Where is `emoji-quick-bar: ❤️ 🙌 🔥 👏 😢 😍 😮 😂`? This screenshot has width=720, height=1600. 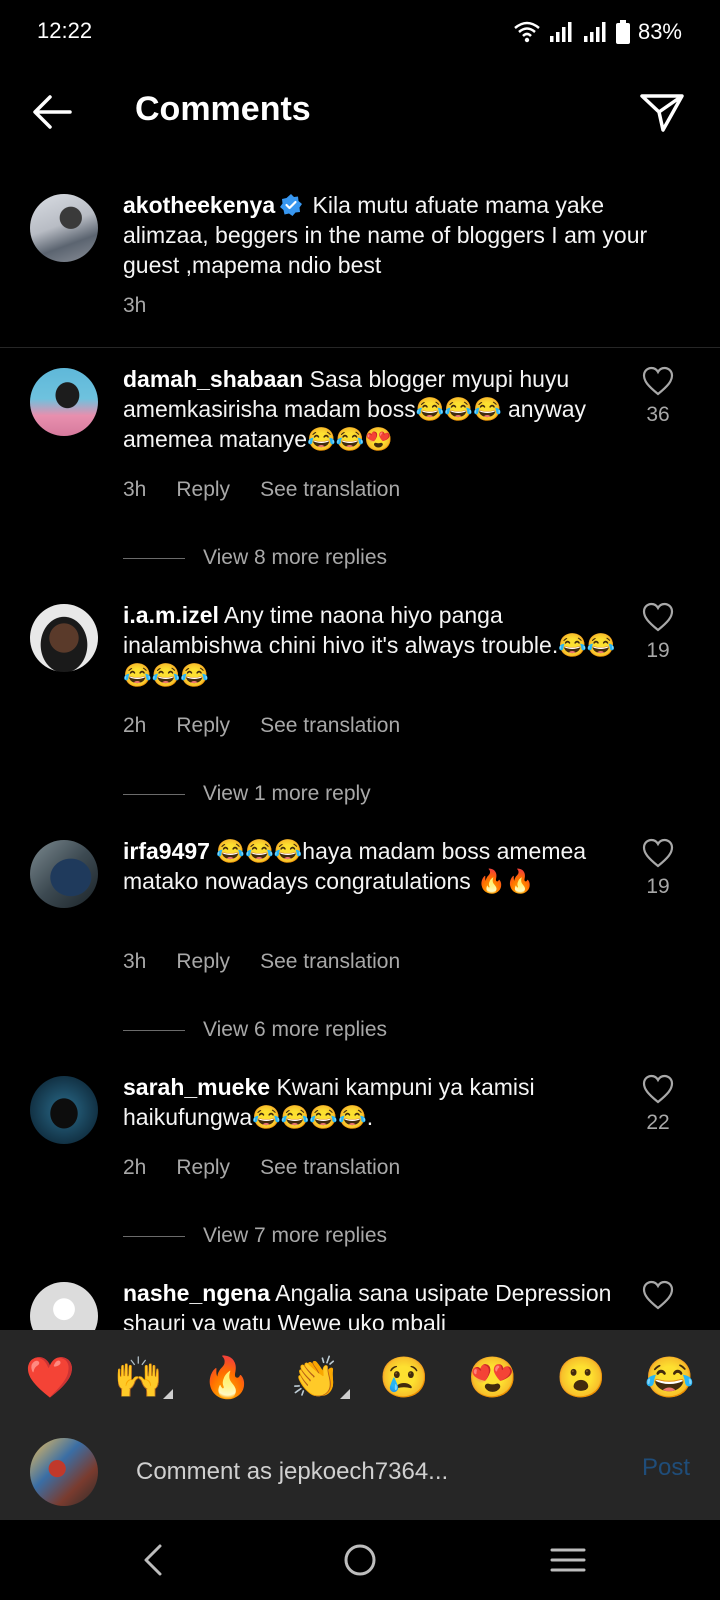 emoji-quick-bar: ❤️ 🙌 🔥 👏 😢 😍 😮 😂 is located at coordinates (360, 1377).